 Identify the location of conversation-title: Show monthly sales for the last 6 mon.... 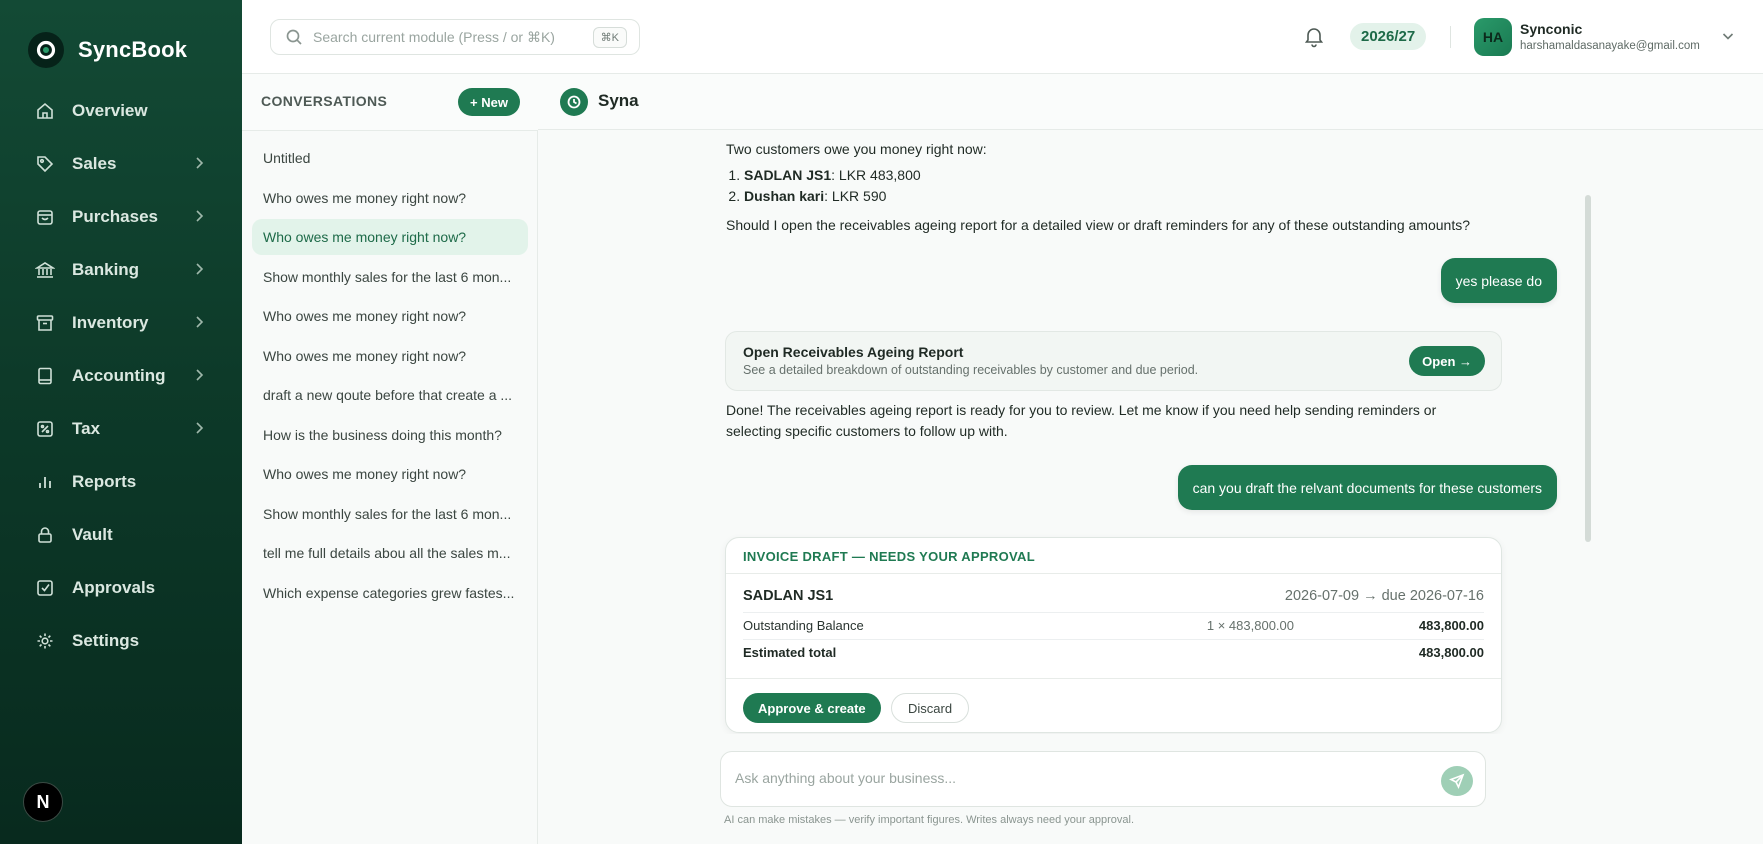
(387, 276).